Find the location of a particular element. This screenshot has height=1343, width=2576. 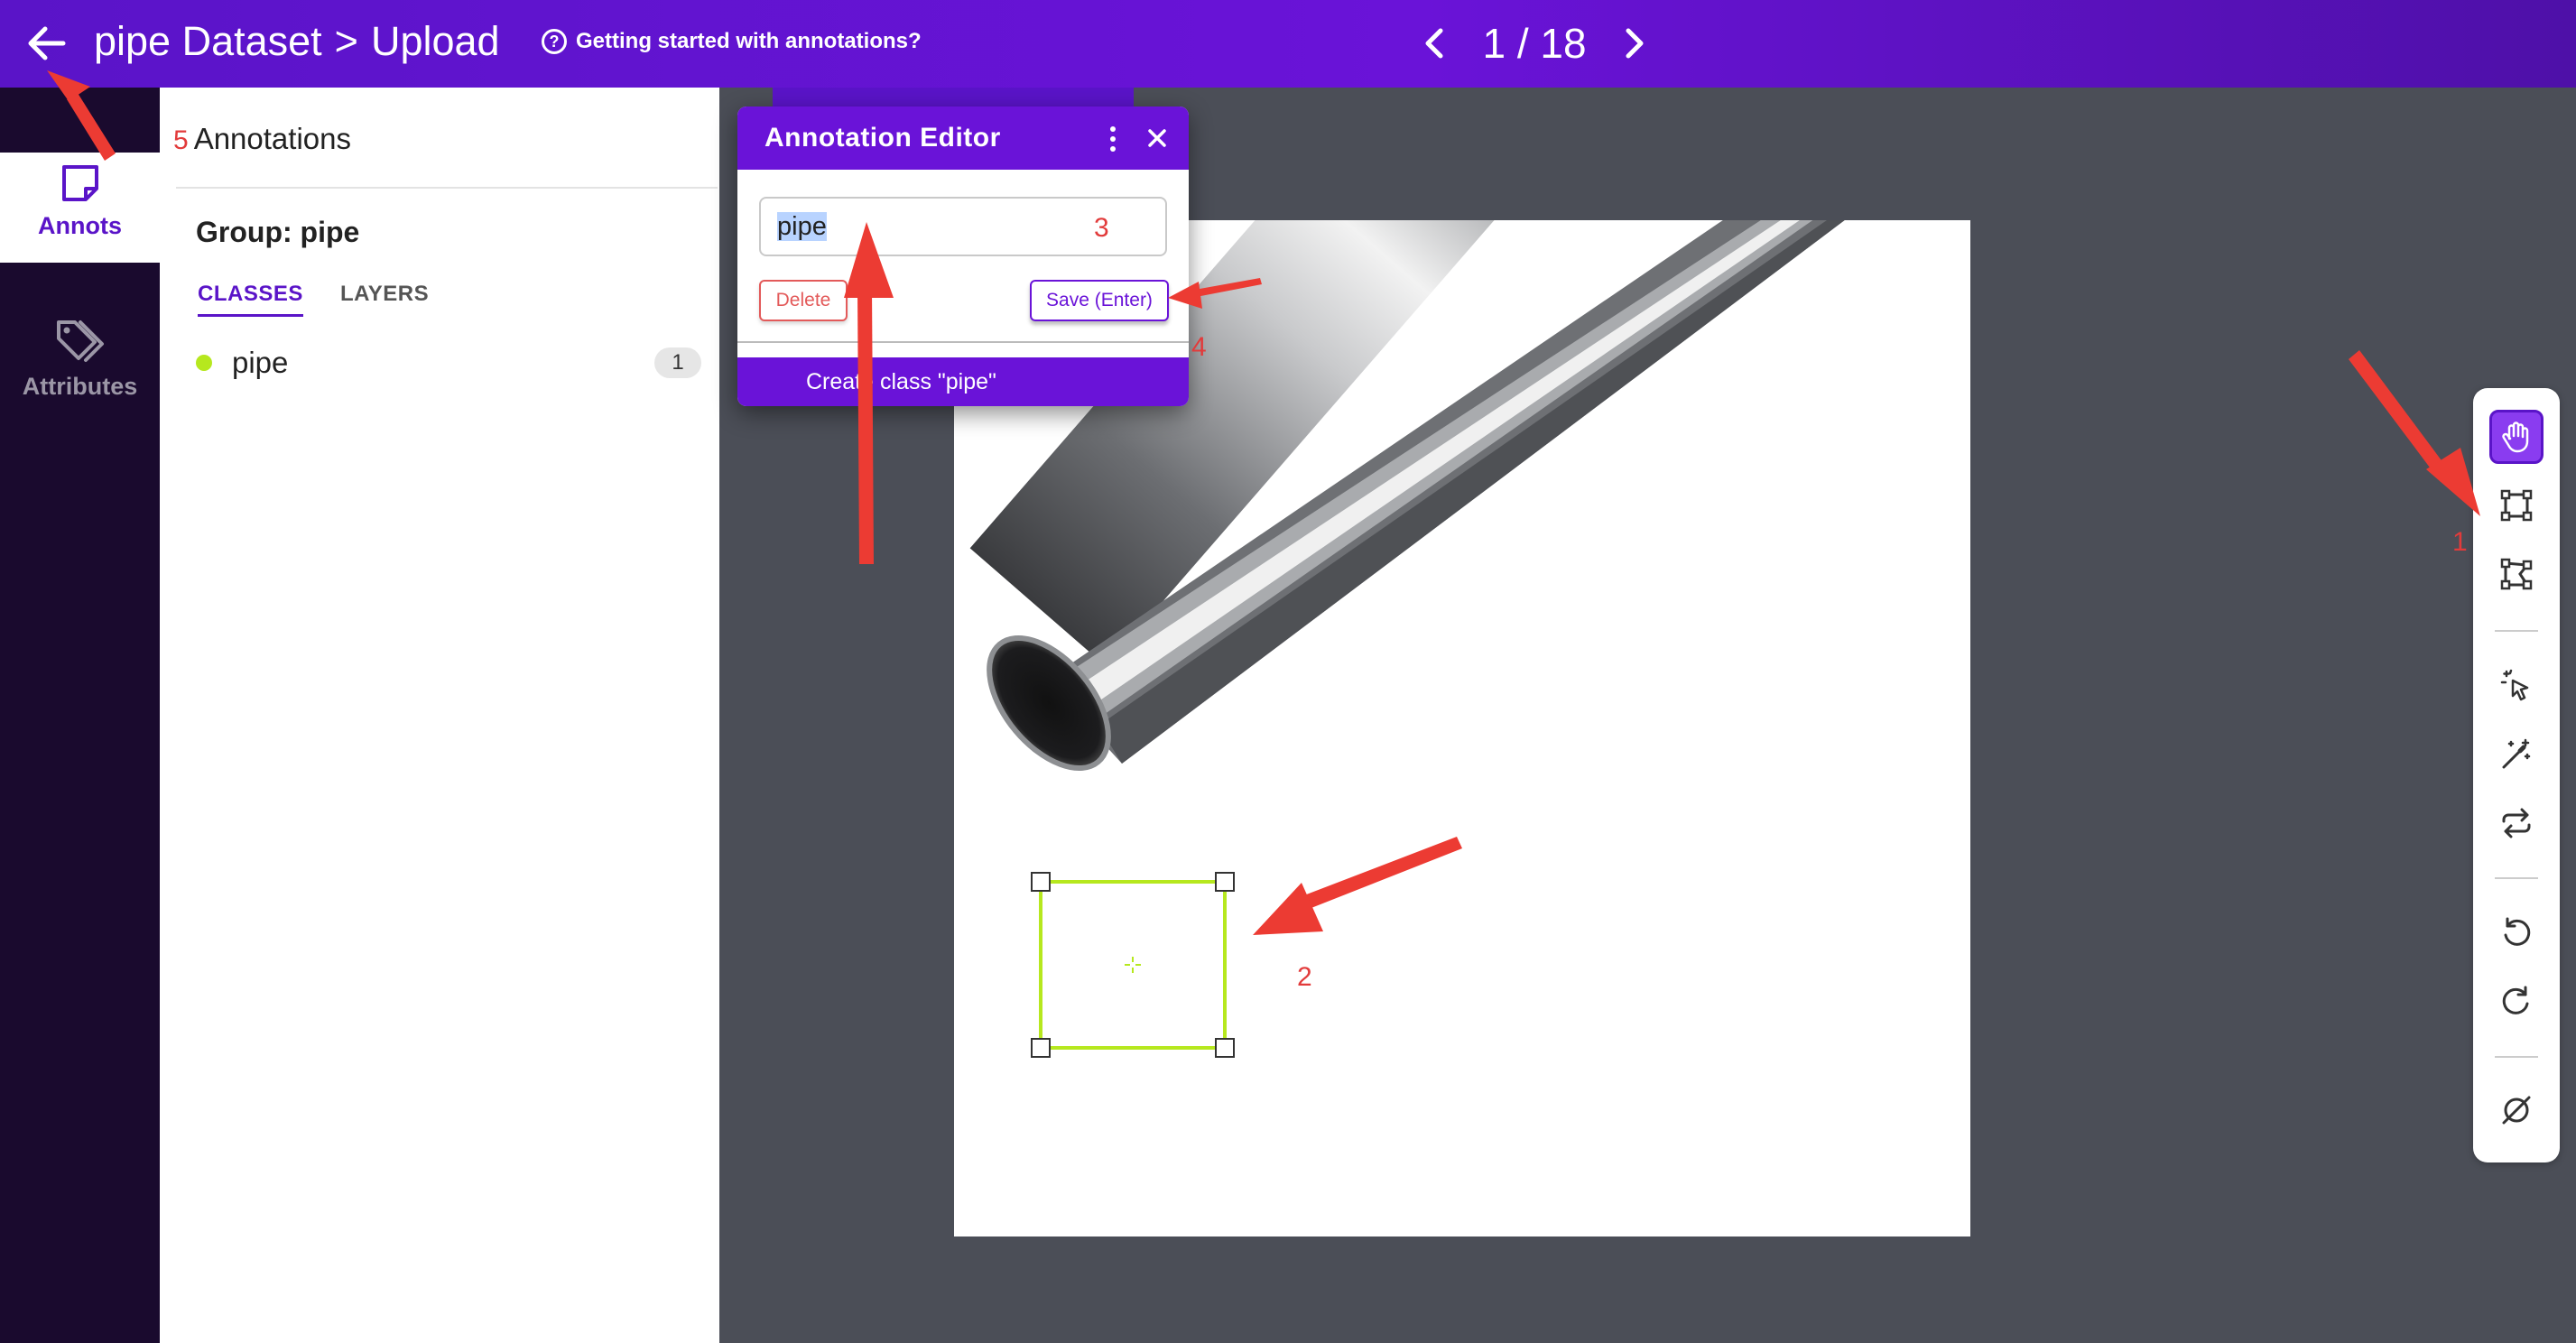

previous-image-button is located at coordinates (1435, 43).